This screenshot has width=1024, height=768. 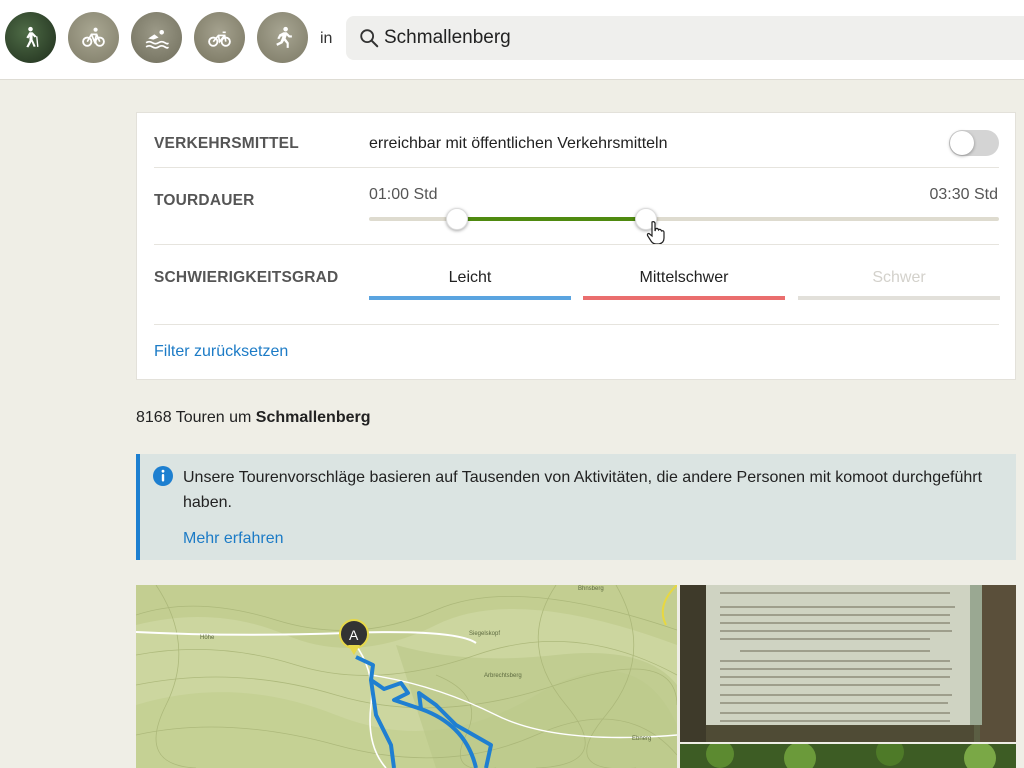 I want to click on map-place-label: Ebnerg, so click(x=641, y=739).